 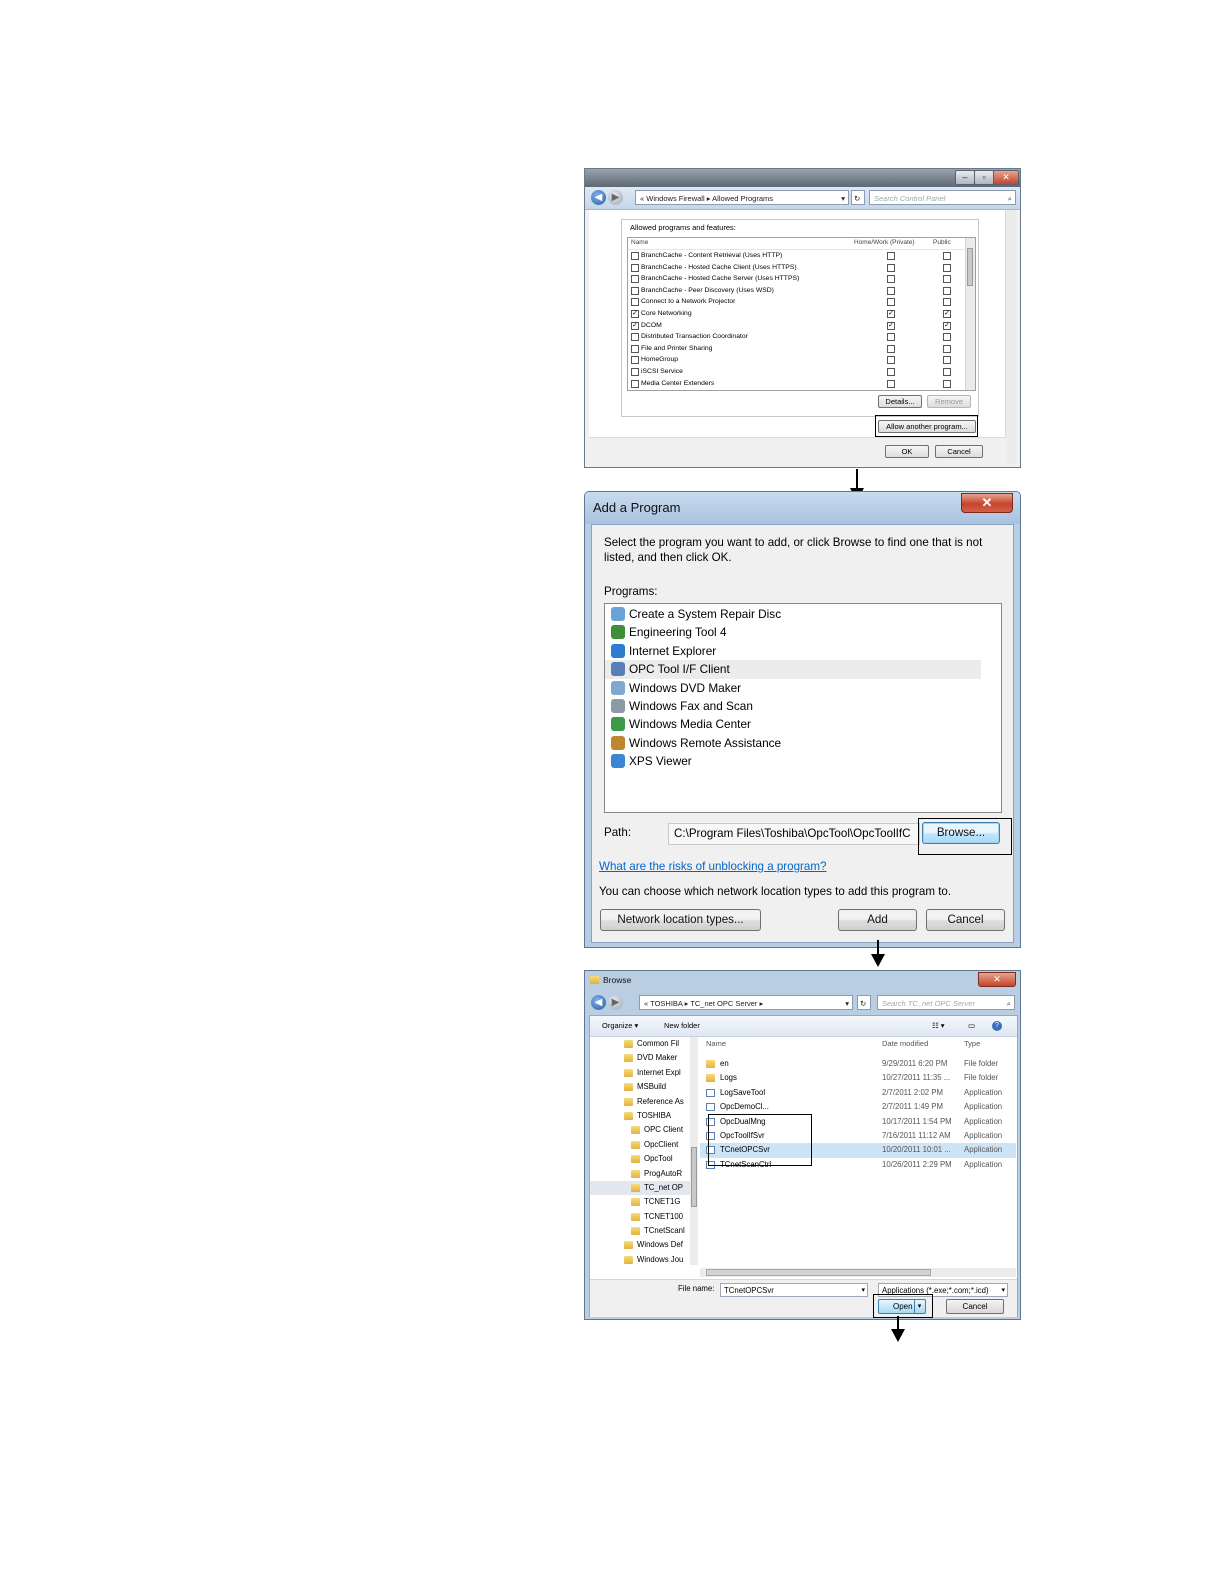 I want to click on breadcrumb-item: Windows Firewall, so click(x=675, y=198).